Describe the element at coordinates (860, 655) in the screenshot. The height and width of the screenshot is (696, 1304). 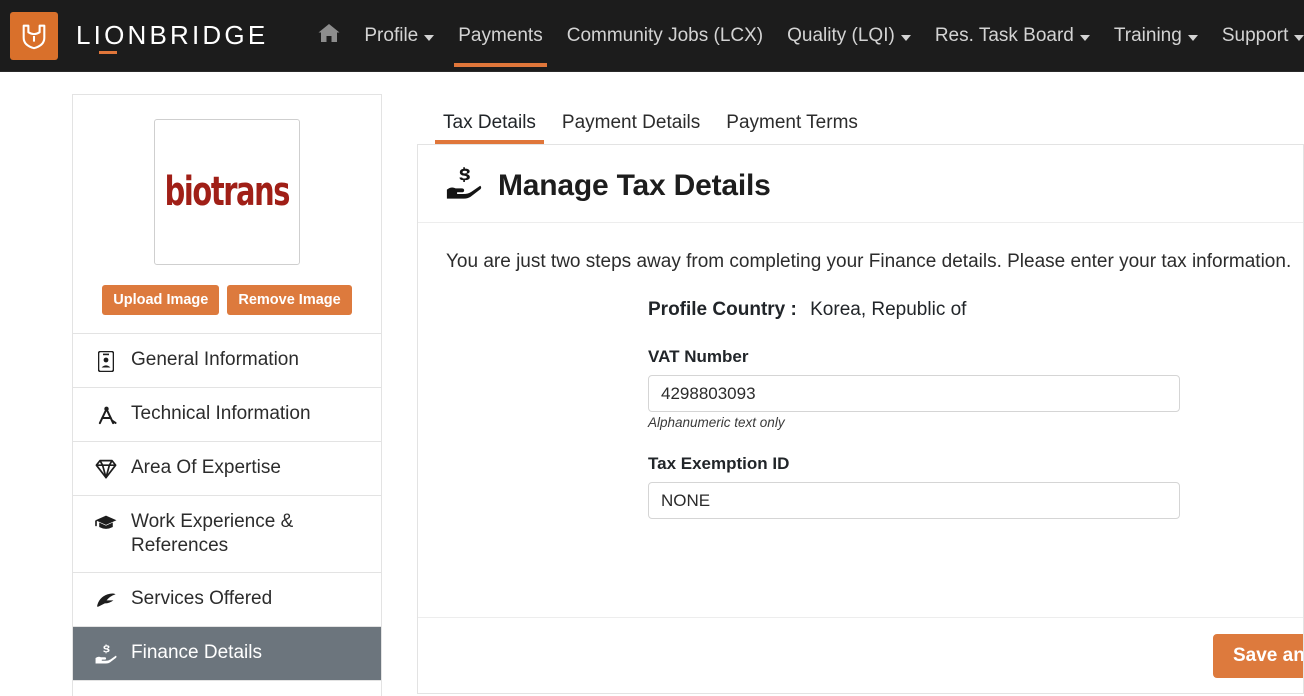
I see `card-footer: Save and Continue` at that location.